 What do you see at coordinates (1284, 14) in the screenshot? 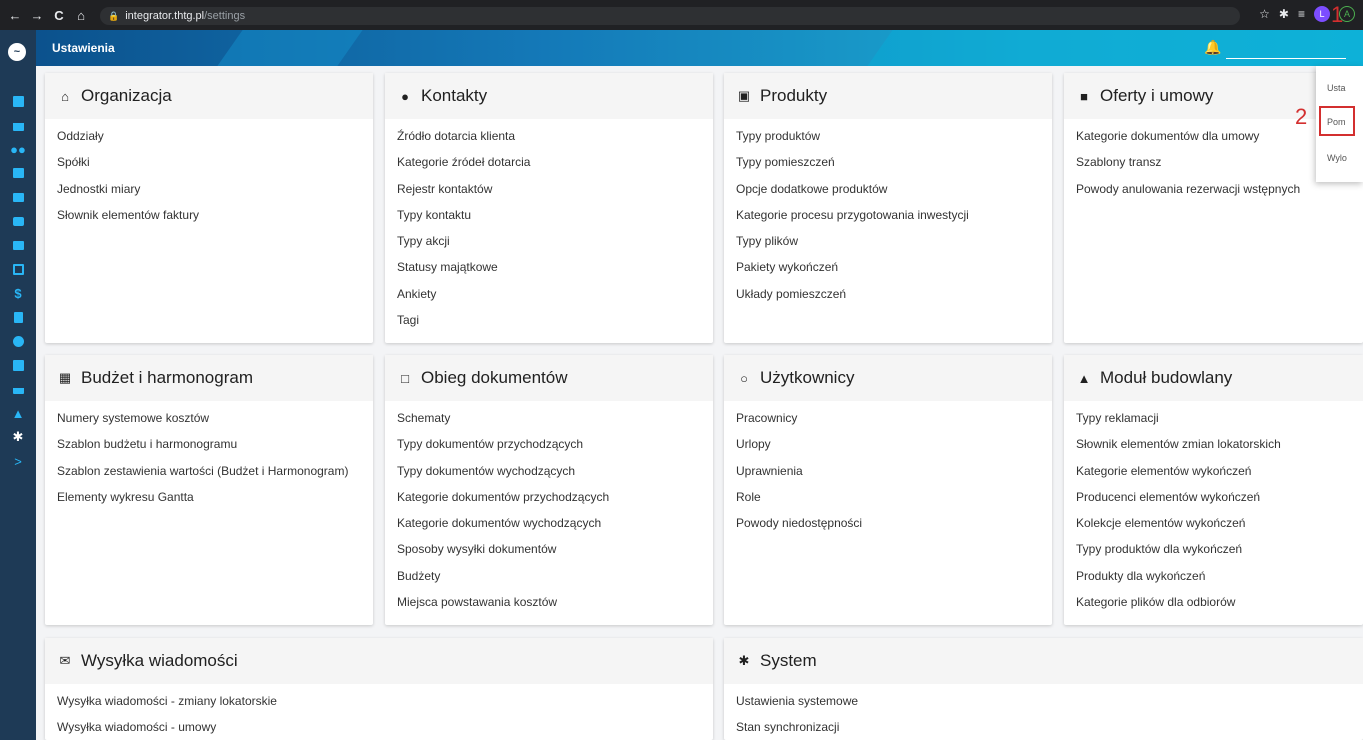
I see `extensions-icon: ✱` at bounding box center [1284, 14].